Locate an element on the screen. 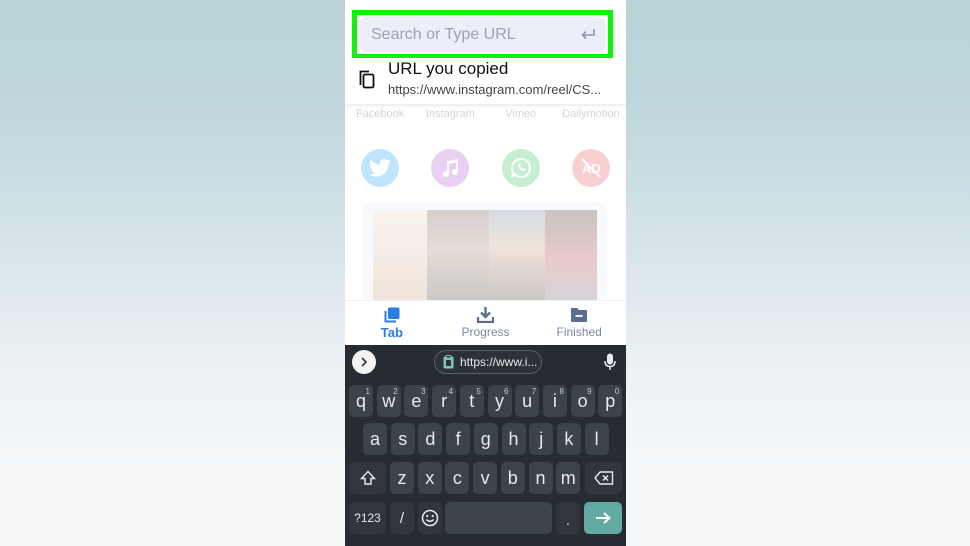 The image size is (970, 546). key-label: i is located at coordinates (554, 400).